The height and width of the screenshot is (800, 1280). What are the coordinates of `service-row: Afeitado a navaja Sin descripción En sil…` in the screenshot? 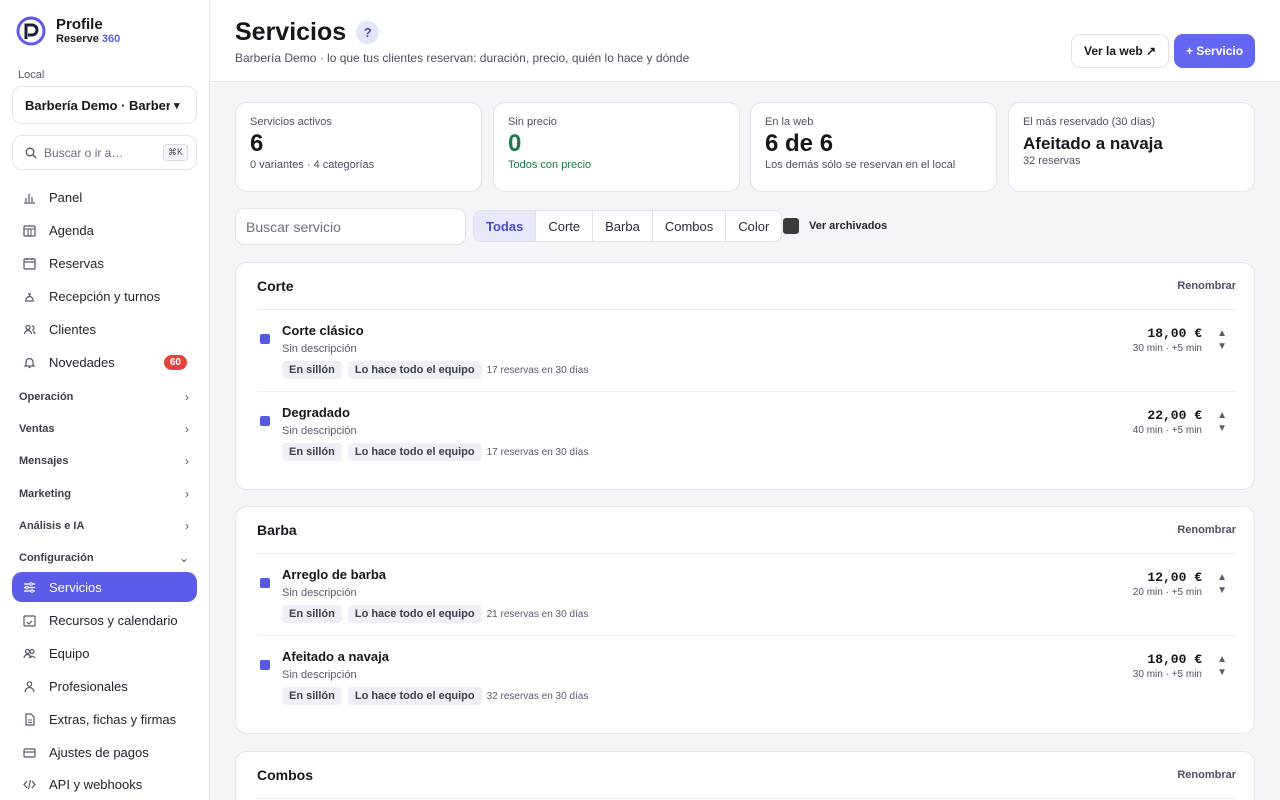 It's located at (746, 677).